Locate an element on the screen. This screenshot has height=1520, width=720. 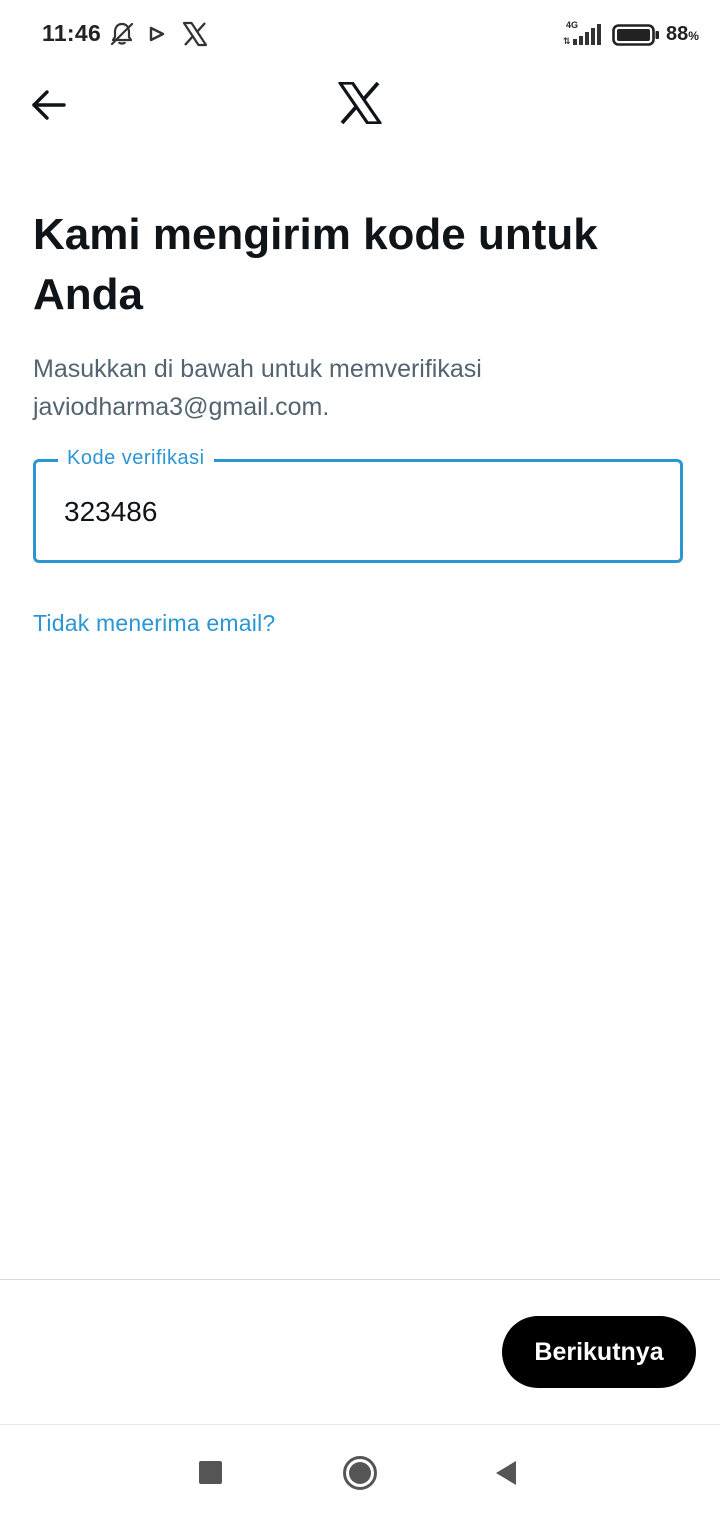
battery-icon is located at coordinates (635, 35).